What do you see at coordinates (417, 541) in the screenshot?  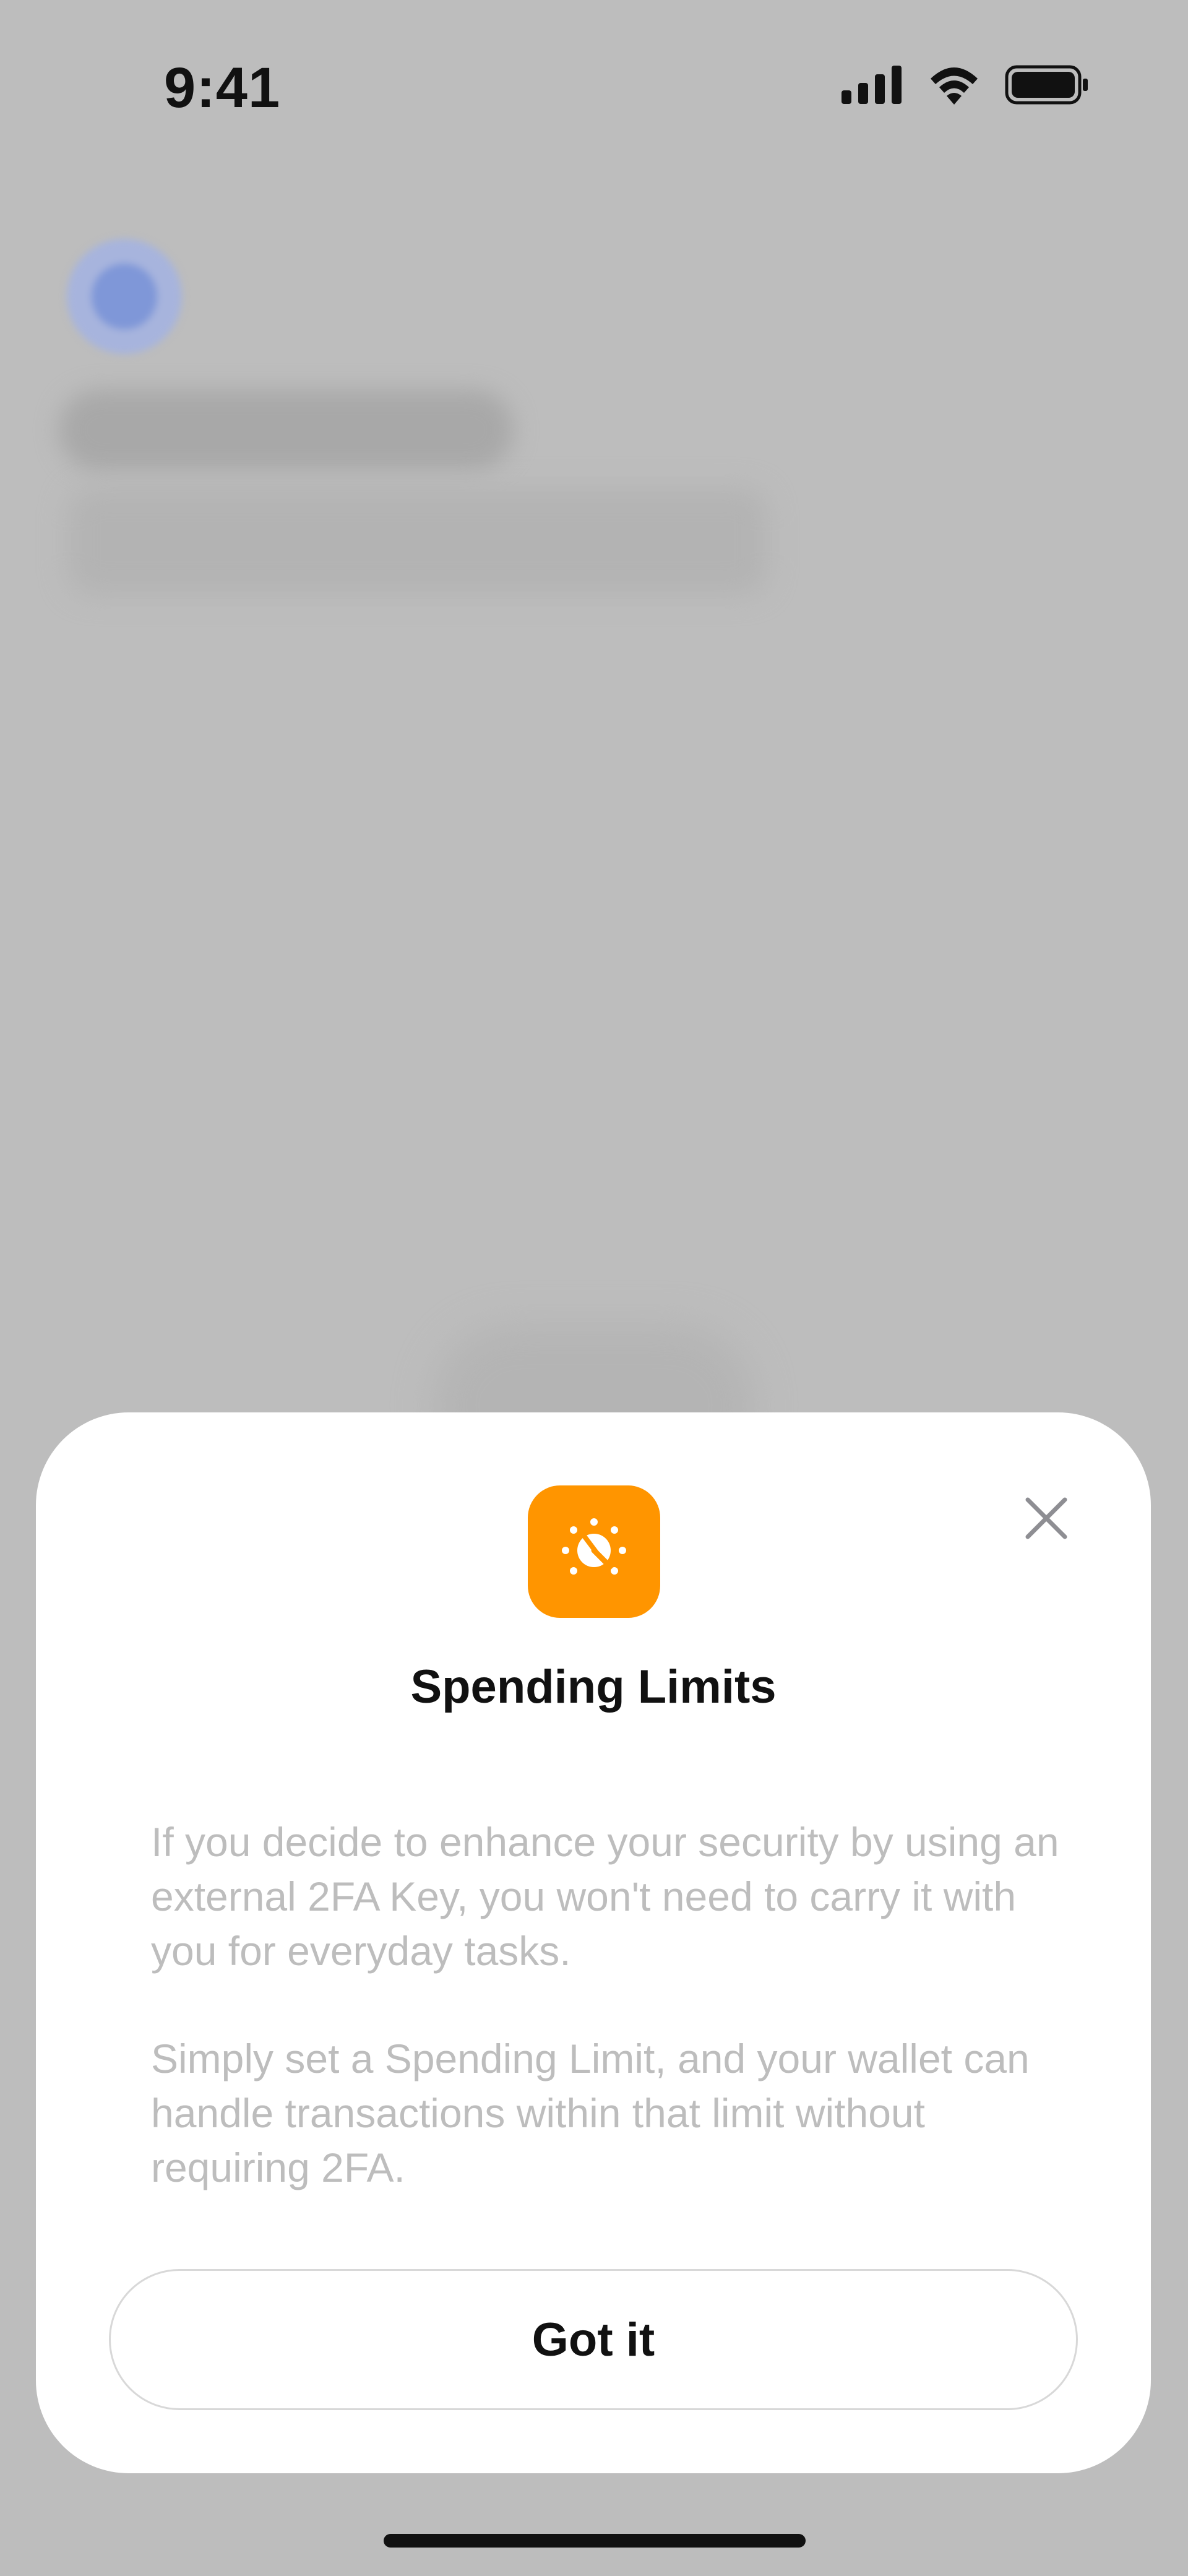 I see `blurred-account-details` at bounding box center [417, 541].